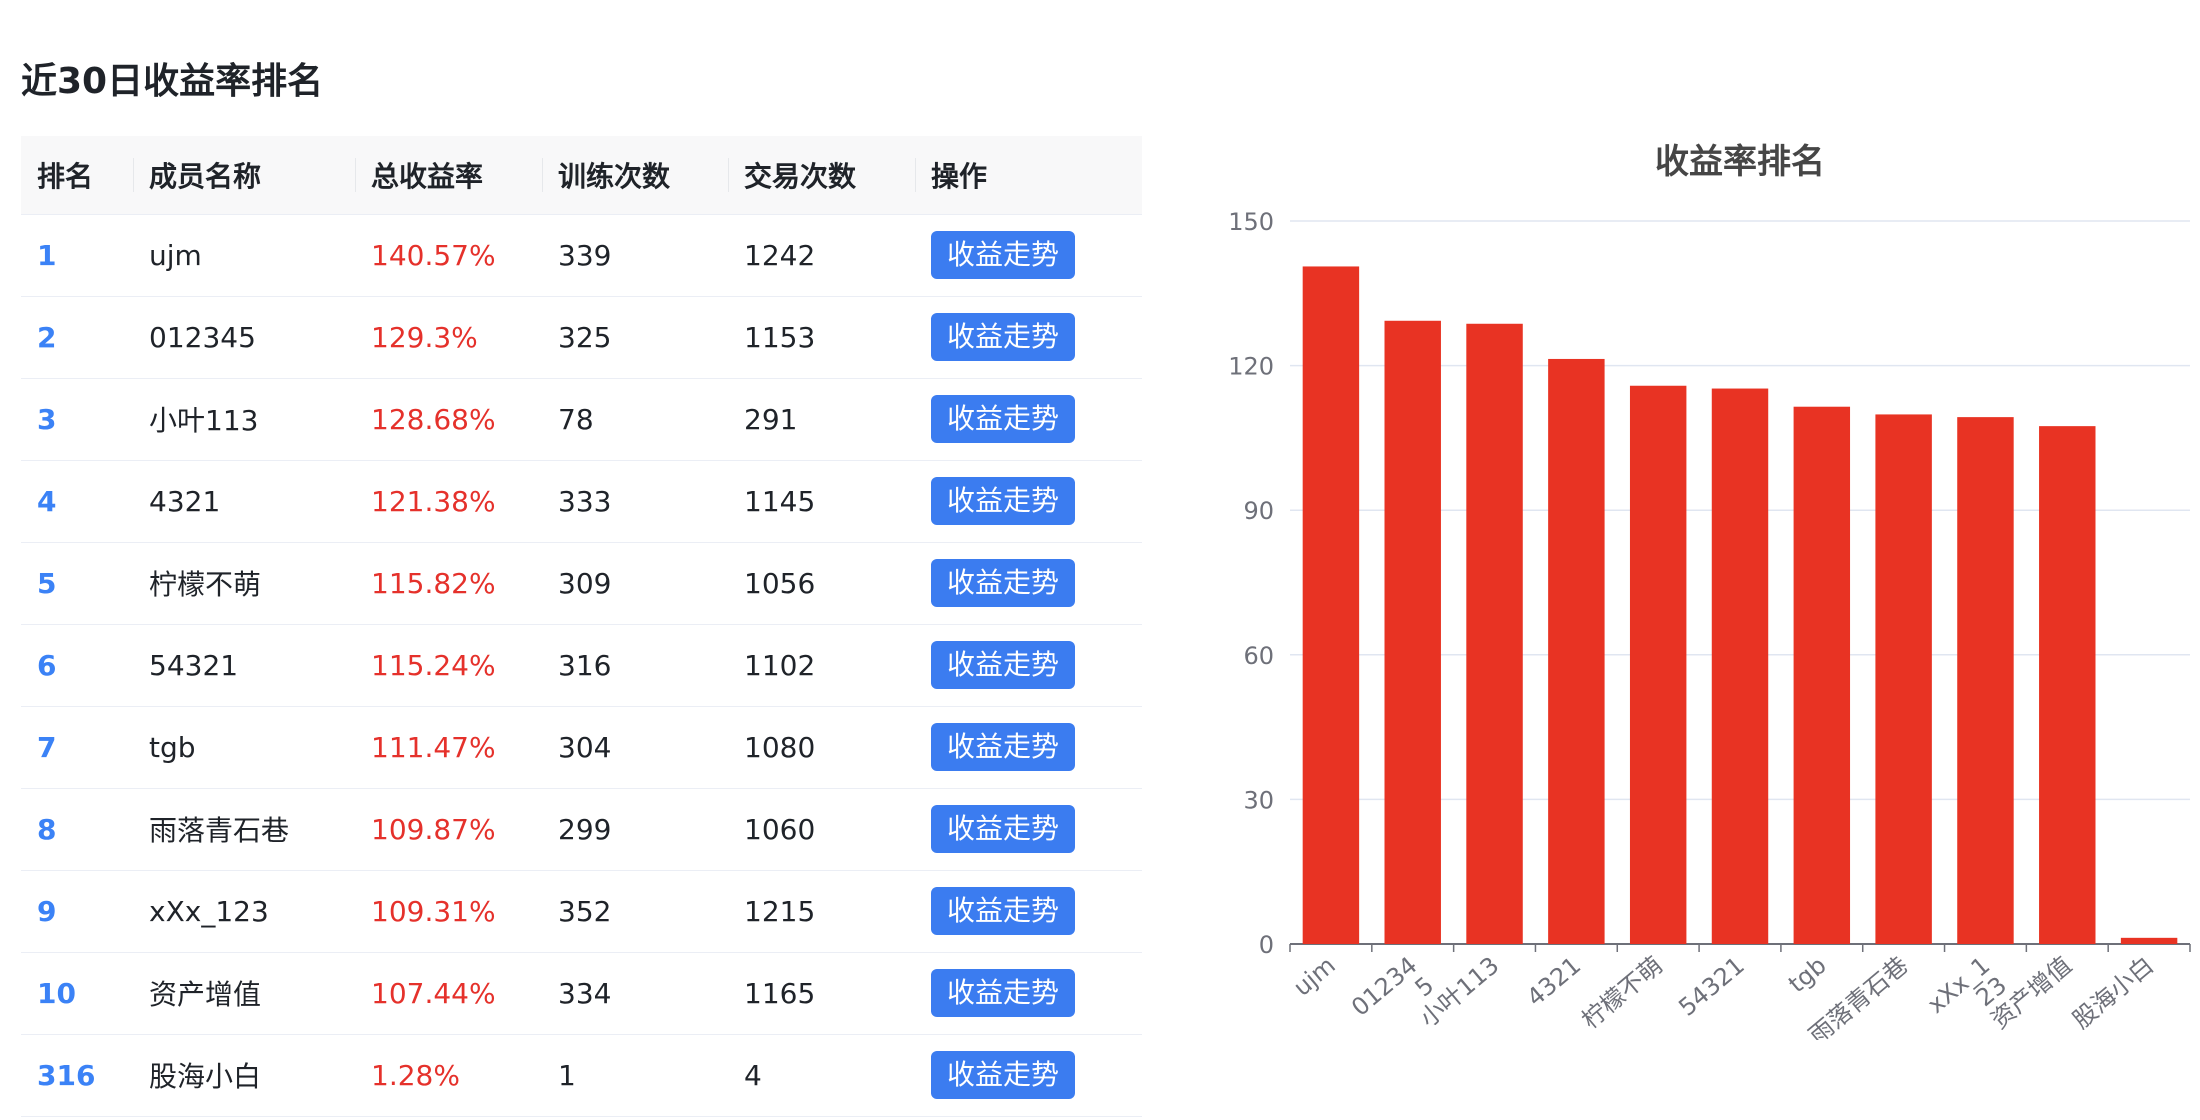 This screenshot has width=2200, height=1120. Describe the element at coordinates (433, 255) in the screenshot. I see `return-rate-cell: 140.57%` at that location.